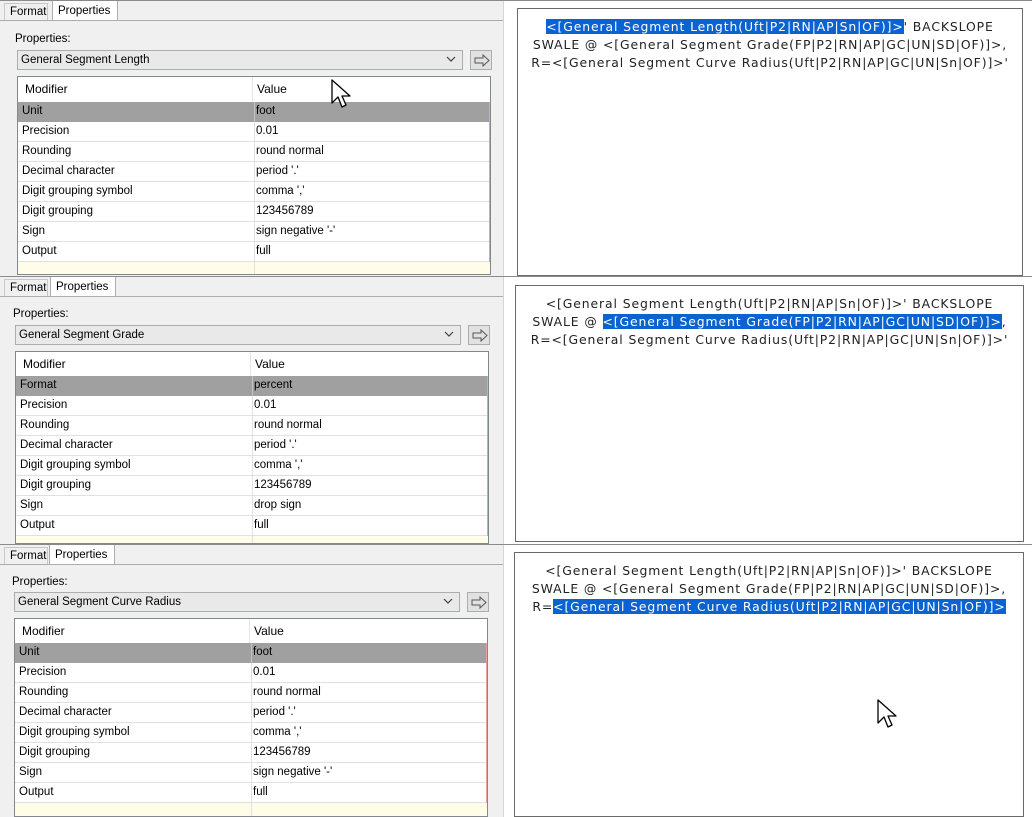 This screenshot has height=817, width=1032. What do you see at coordinates (273, 385) in the screenshot?
I see `value-cell: percent` at bounding box center [273, 385].